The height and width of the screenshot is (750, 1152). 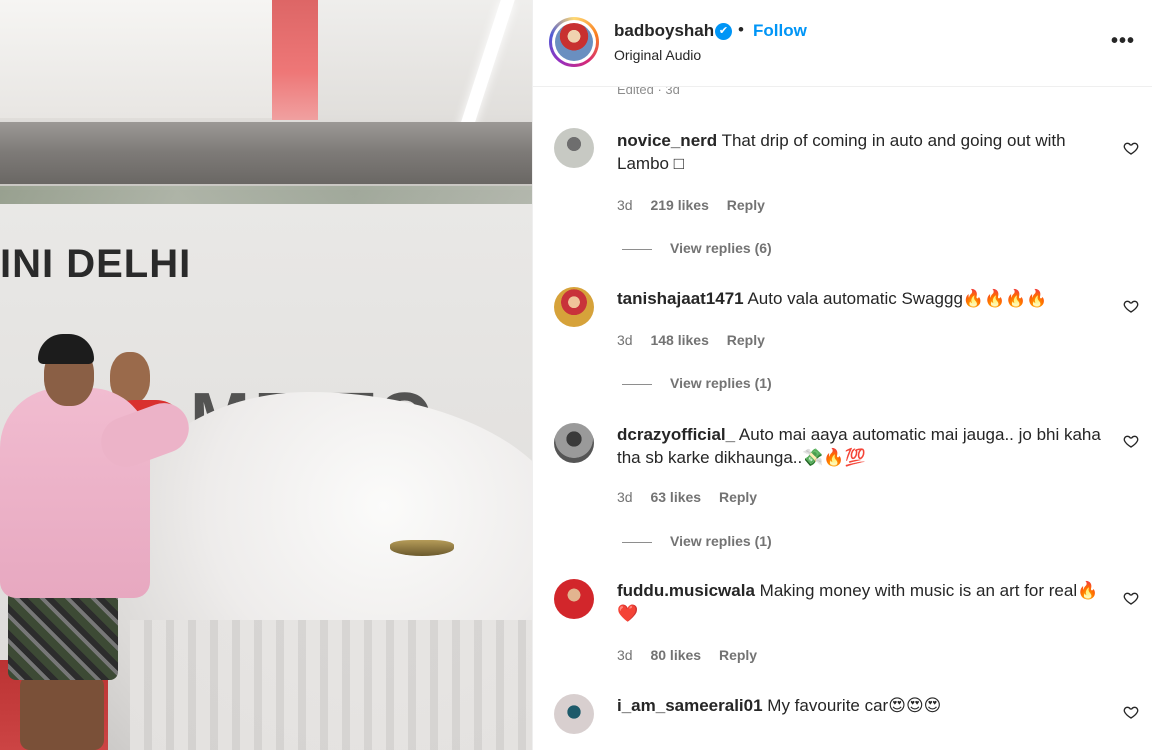 I want to click on comment-username: novice_nerd, so click(x=667, y=140).